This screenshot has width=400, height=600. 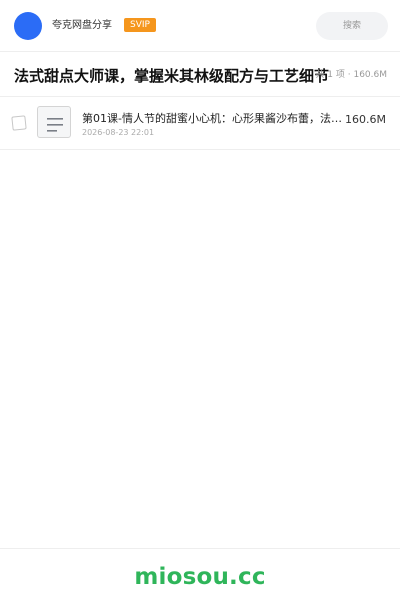 I want to click on folder-title: 法式甜点大师课，掌握米其林级配方与工艺细节, so click(x=172, y=76).